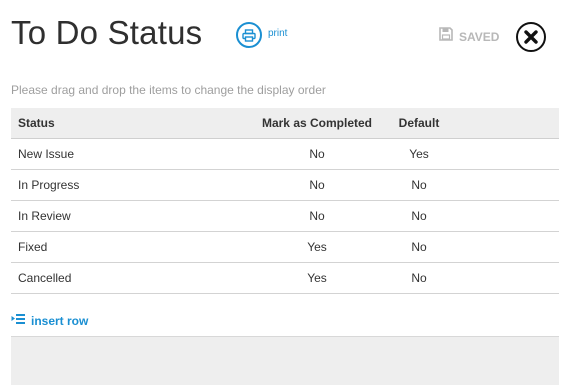 Image resolution: width=572 pixels, height=385 pixels. I want to click on table-row: Cancelled Yes No, so click(285, 278).